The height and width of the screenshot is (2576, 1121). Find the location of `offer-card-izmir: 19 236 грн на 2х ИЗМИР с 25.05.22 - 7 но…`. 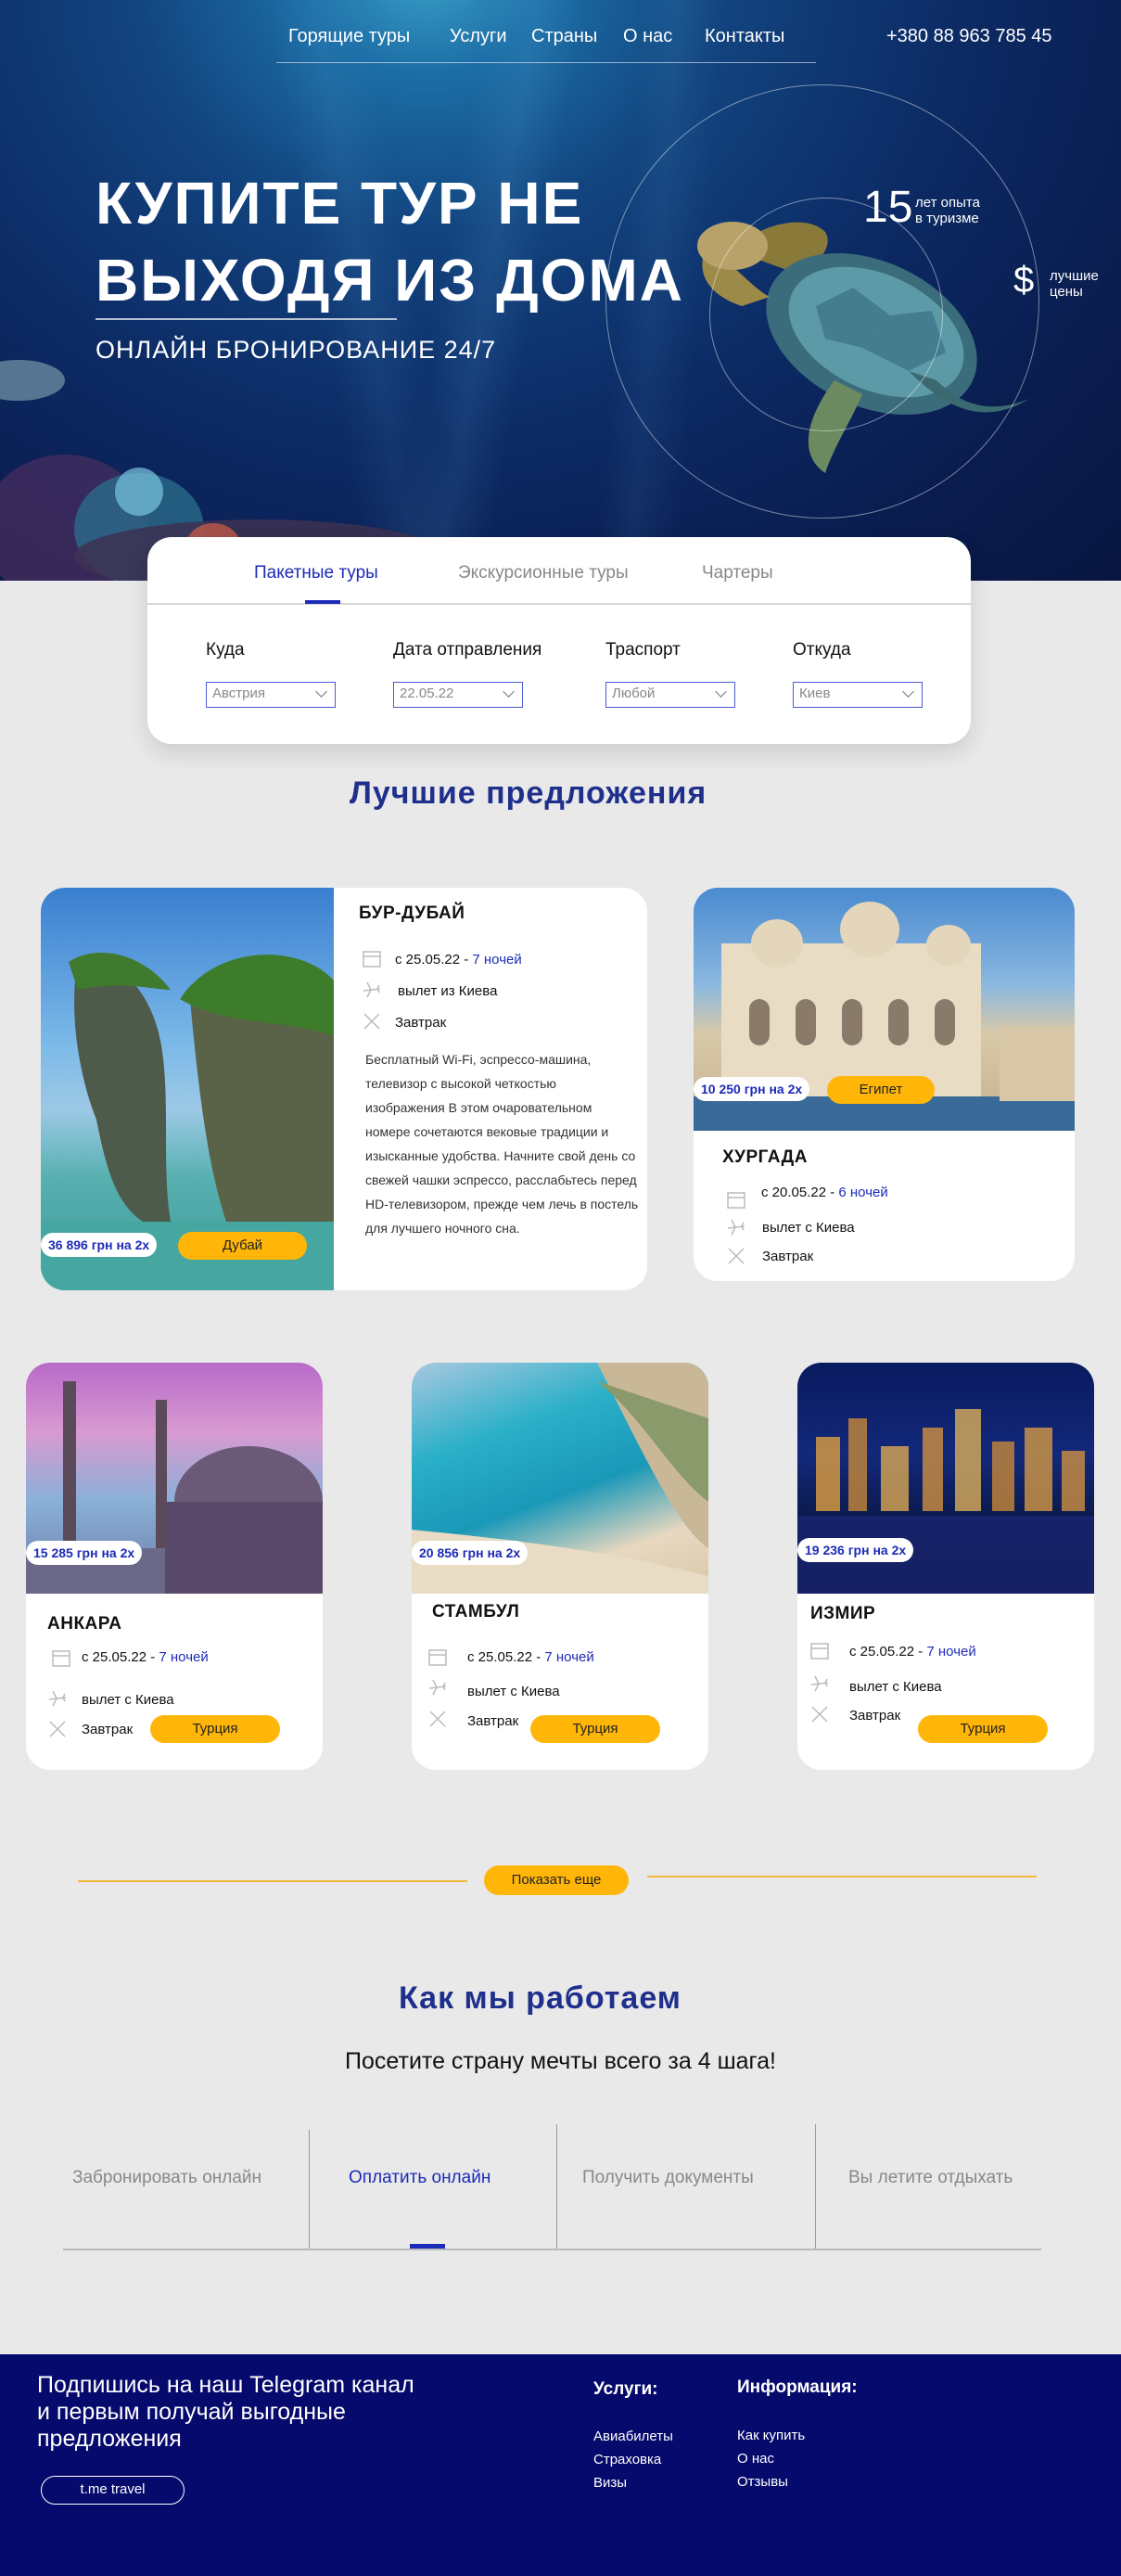

offer-card-izmir: 19 236 грн на 2х ИЗМИР с 25.05.22 - 7 но… is located at coordinates (945, 1566).